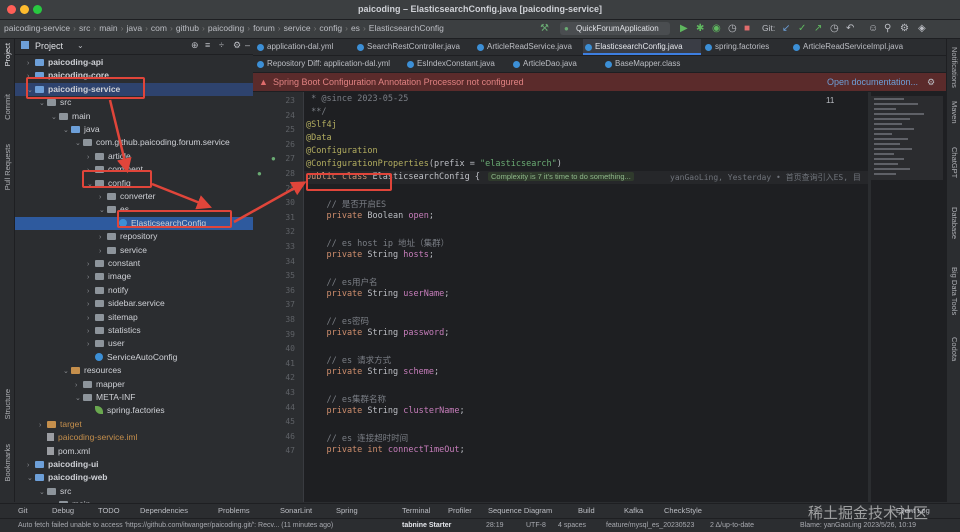 The height and width of the screenshot is (532, 960). I want to click on rollback-icon: ↶, so click(850, 28).